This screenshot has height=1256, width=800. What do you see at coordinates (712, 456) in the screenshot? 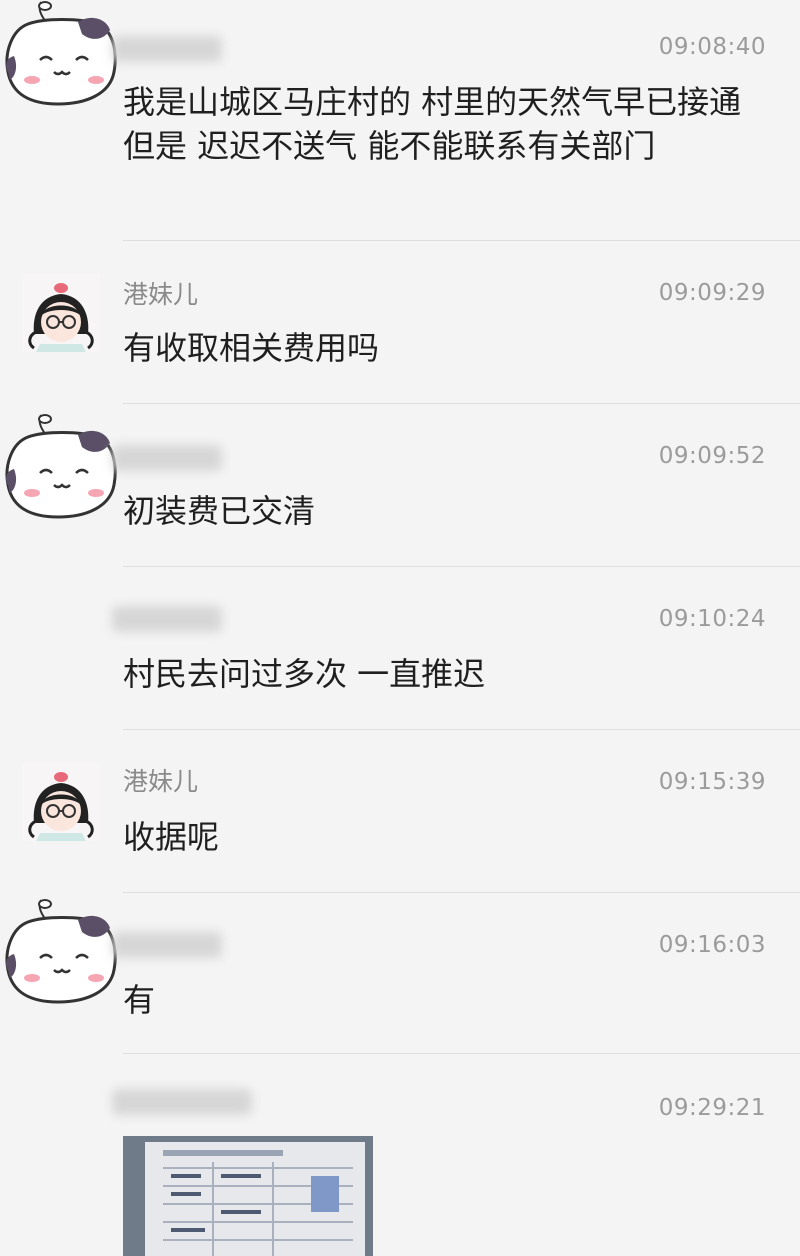
I see `message-time: 09:09:52` at bounding box center [712, 456].